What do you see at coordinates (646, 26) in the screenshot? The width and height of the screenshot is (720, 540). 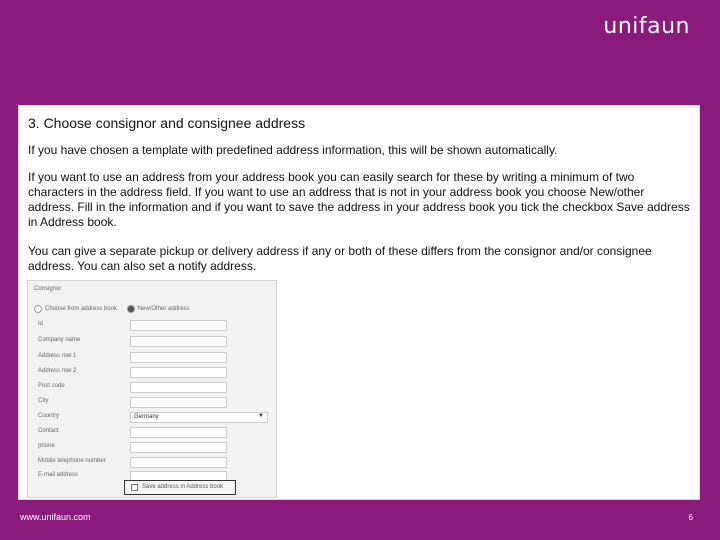 I see `unifaun-logo: unifaun` at bounding box center [646, 26].